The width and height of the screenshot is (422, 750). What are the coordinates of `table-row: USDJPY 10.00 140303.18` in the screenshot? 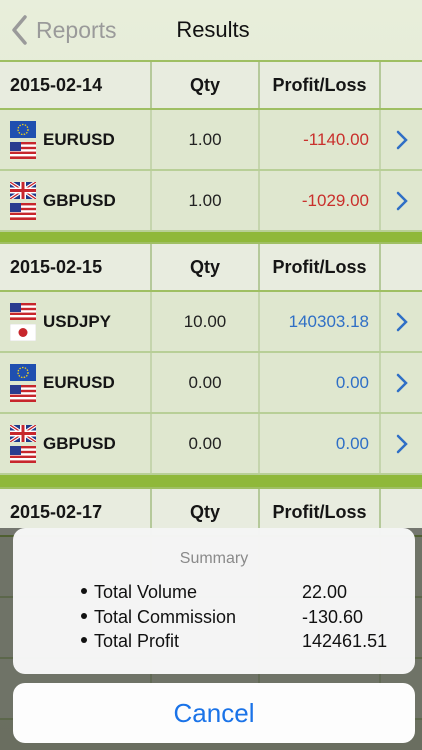 It's located at (211, 322).